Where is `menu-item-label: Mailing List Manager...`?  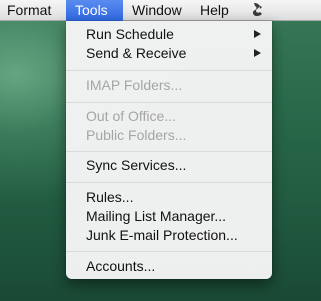
menu-item-label: Mailing List Manager... is located at coordinates (156, 216).